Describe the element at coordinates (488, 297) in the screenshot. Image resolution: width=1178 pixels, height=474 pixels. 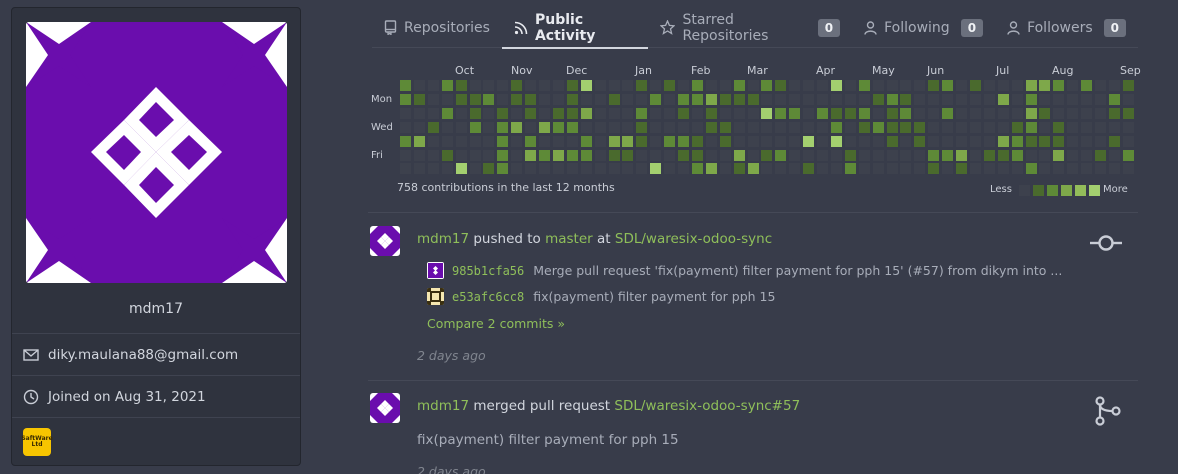
I see `commit-sha-link: e53afc6cc8` at that location.